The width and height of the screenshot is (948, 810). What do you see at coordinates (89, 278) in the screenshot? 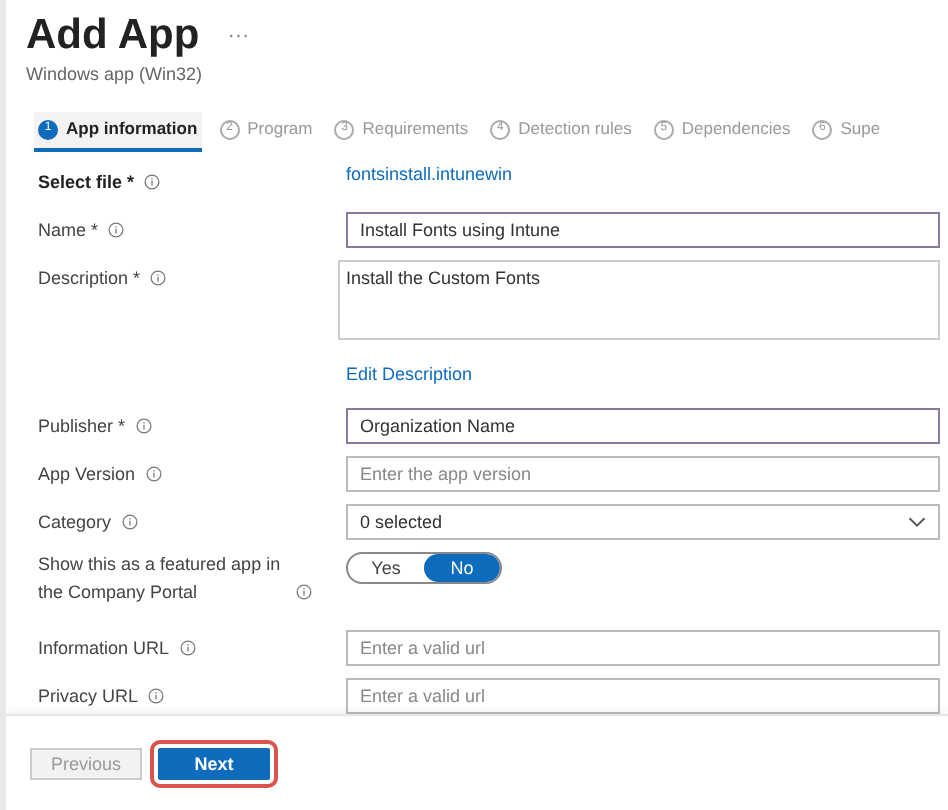
I see `field-label: Description *` at bounding box center [89, 278].